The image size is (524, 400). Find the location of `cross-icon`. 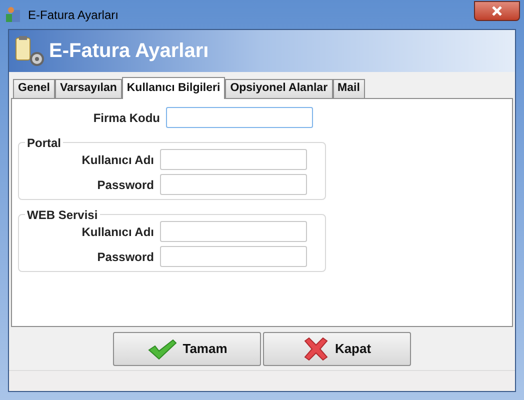

cross-icon is located at coordinates (315, 348).